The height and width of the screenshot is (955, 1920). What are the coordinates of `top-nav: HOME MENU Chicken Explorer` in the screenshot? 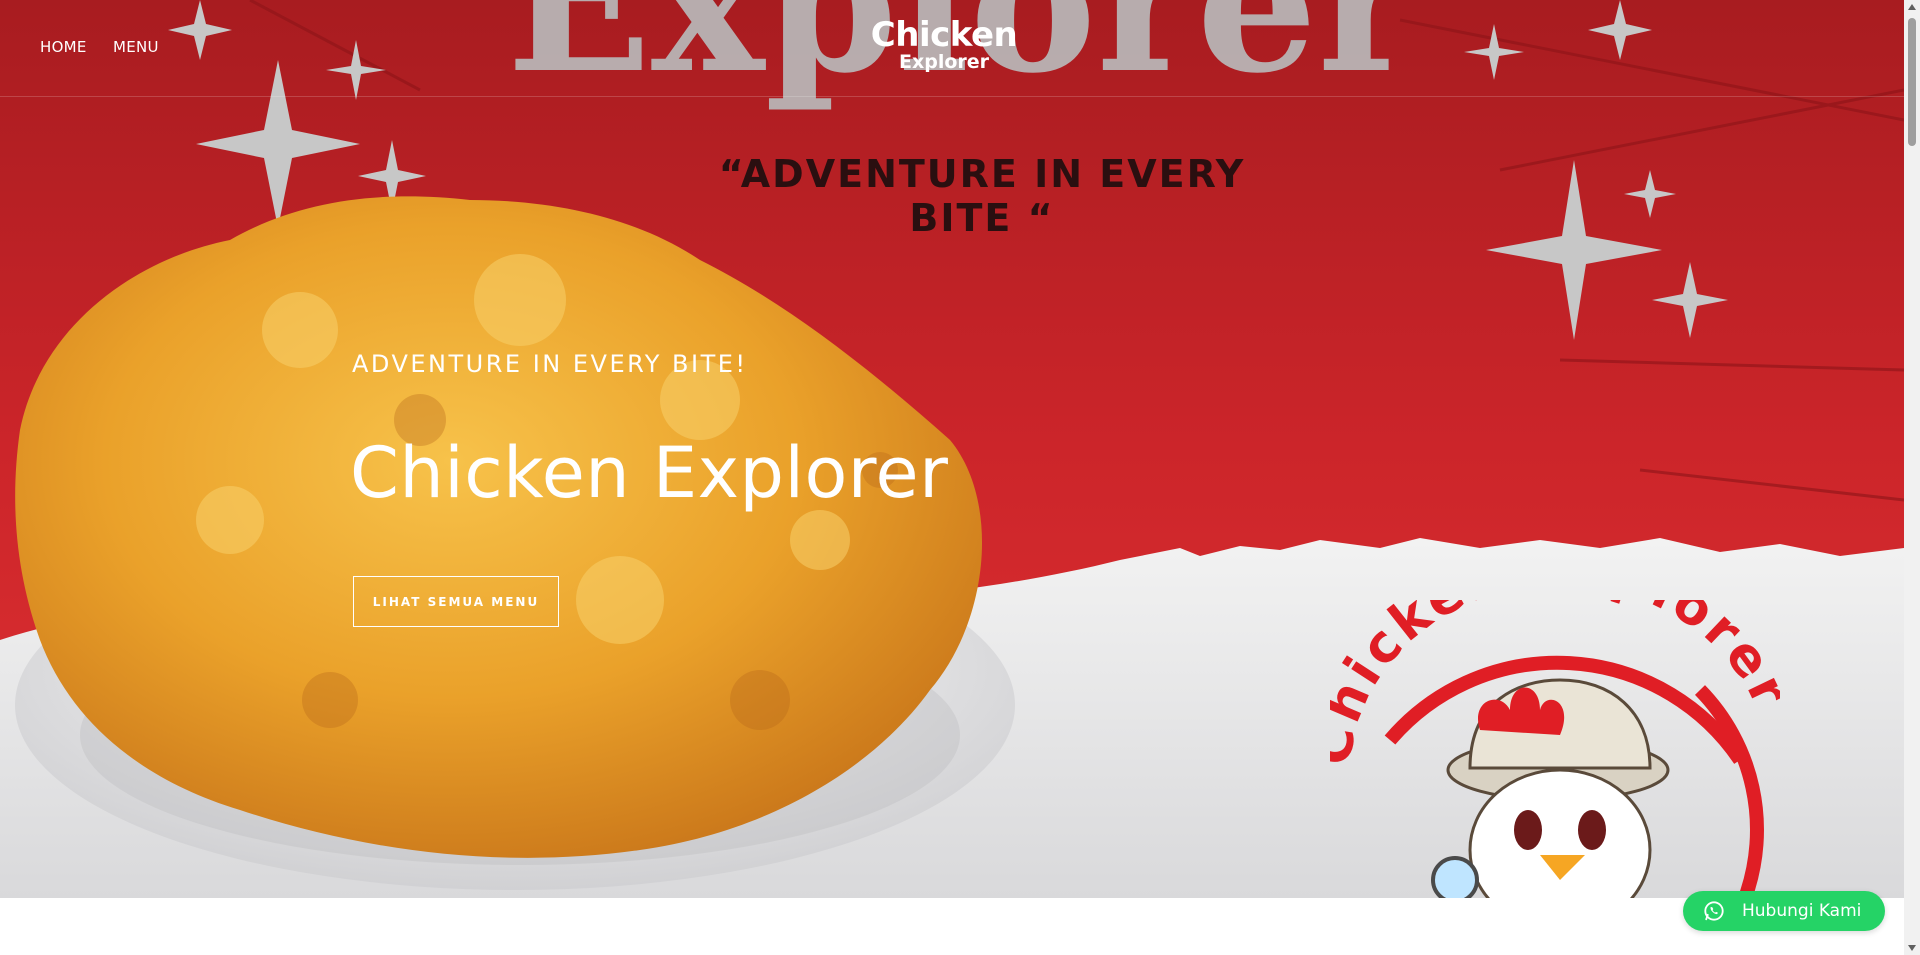 It's located at (952, 48).